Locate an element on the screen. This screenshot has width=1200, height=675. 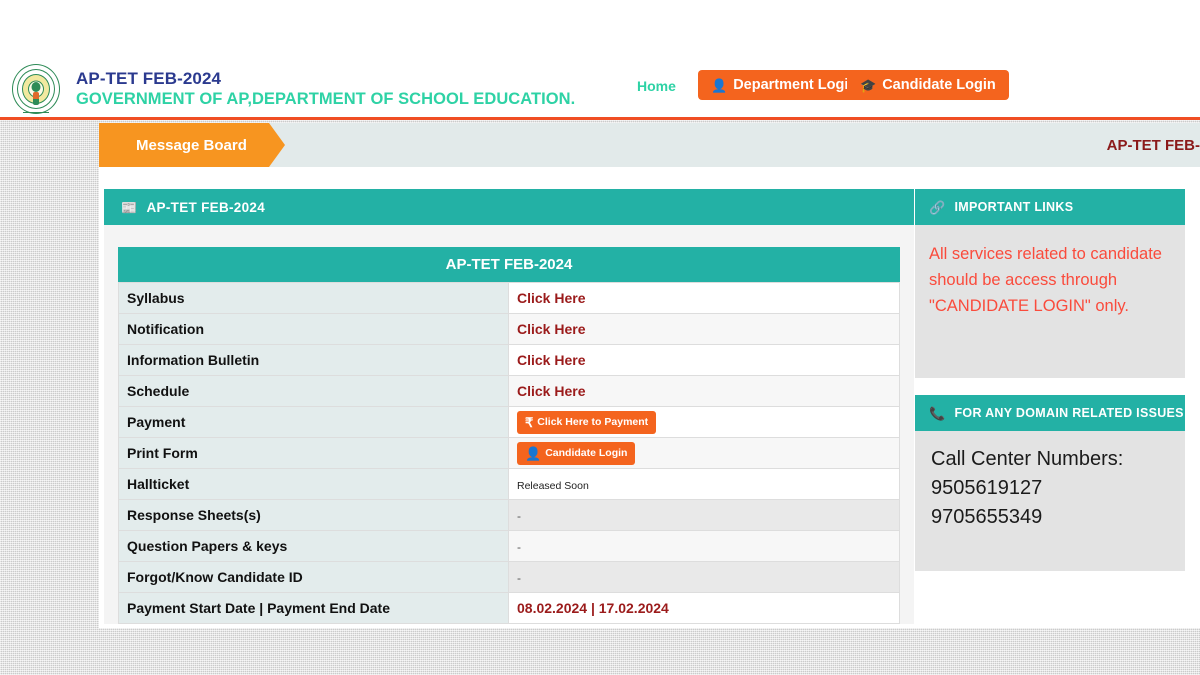
left-panel-header: 📰 AP-TET FEB-2024 is located at coordinates (509, 207).